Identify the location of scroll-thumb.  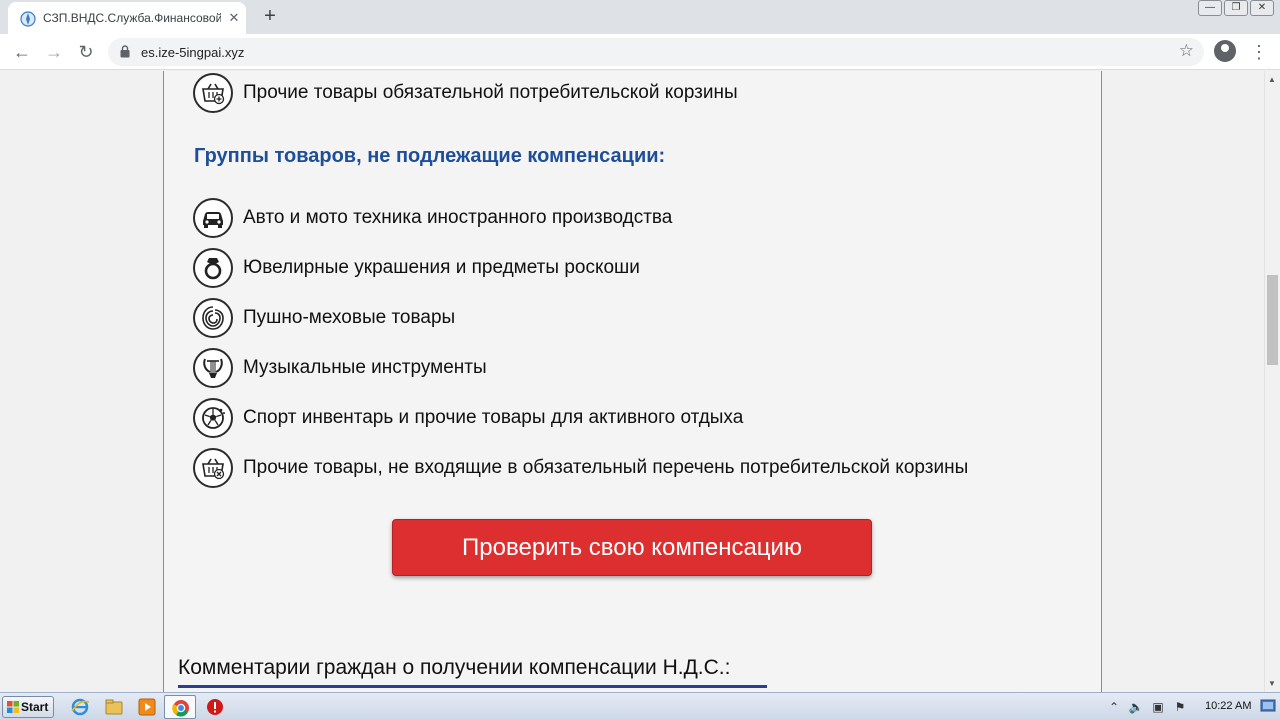
(1272, 320).